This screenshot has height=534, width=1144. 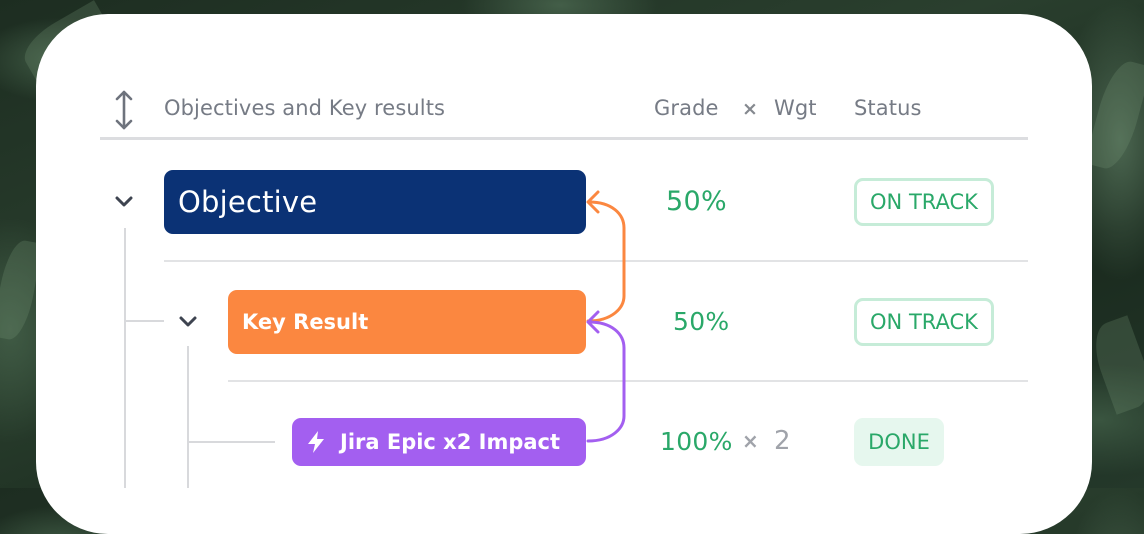 What do you see at coordinates (924, 322) in the screenshot?
I see `key-result-status-badge: ON TRACK` at bounding box center [924, 322].